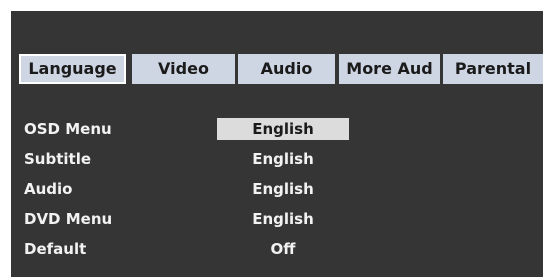  What do you see at coordinates (55, 249) in the screenshot?
I see `setting-label: Default` at bounding box center [55, 249].